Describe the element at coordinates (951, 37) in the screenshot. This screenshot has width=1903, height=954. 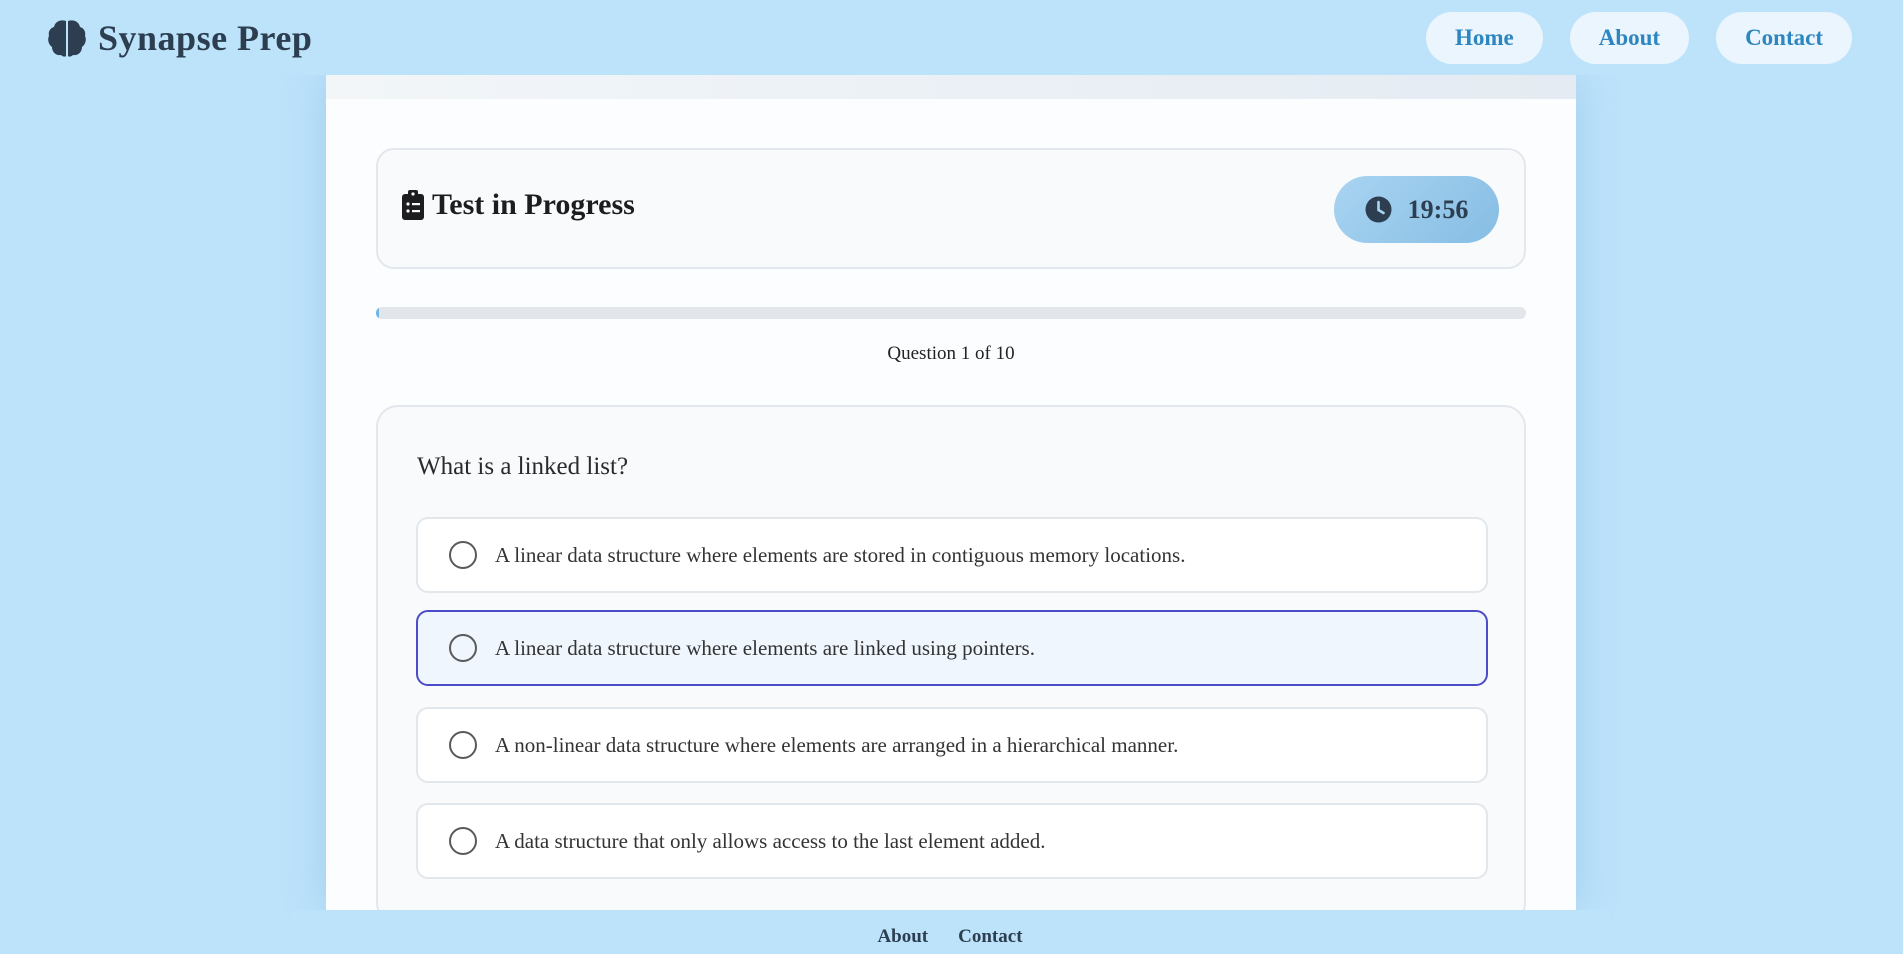
I see `site-header: Synapse Prep Home About Contact` at that location.